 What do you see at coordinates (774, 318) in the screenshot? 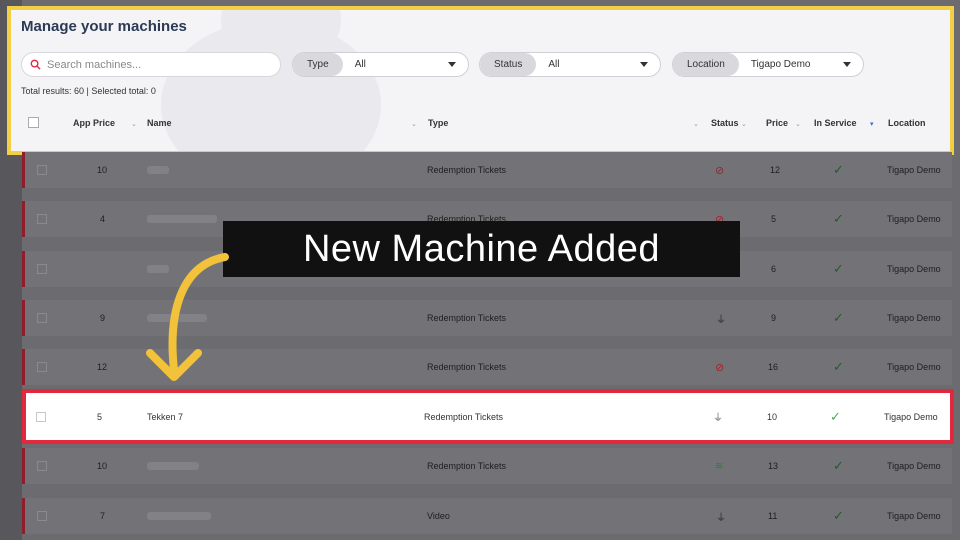
I see `cell-price: 9` at bounding box center [774, 318].